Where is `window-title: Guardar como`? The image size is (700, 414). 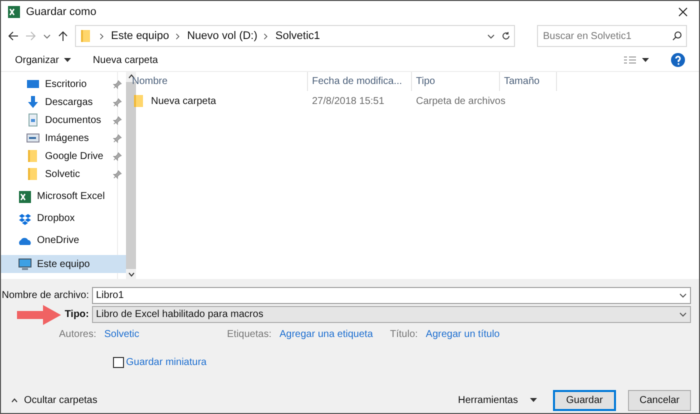 window-title: Guardar como is located at coordinates (61, 12).